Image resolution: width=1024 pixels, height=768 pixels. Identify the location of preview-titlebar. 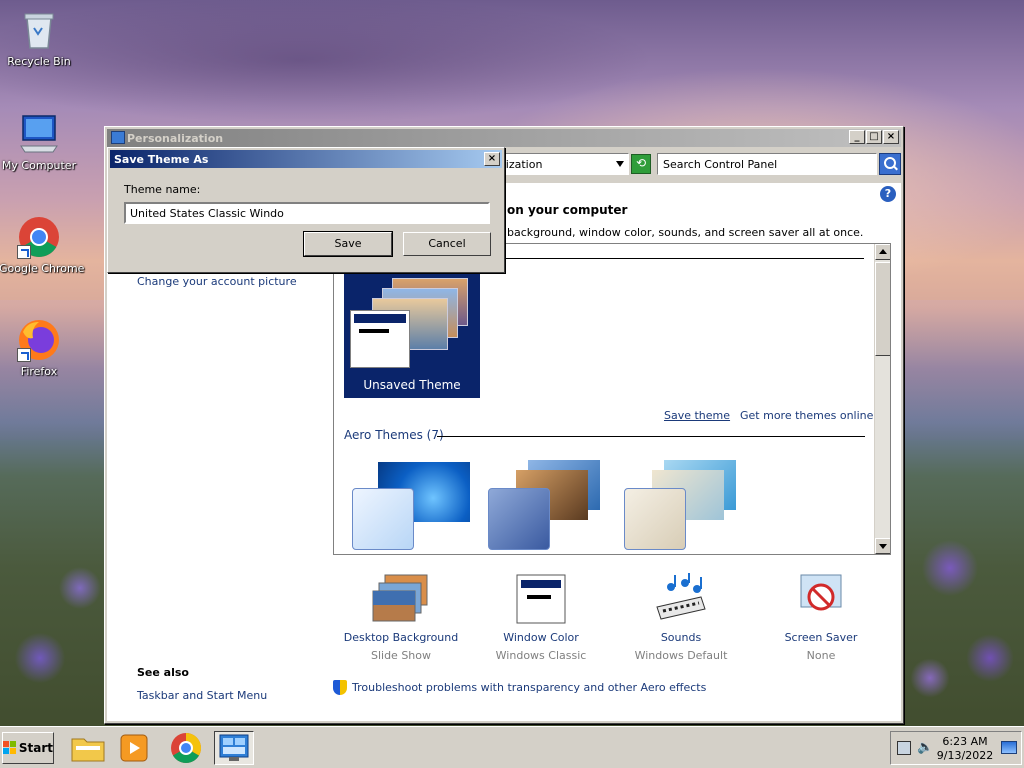
(380, 318).